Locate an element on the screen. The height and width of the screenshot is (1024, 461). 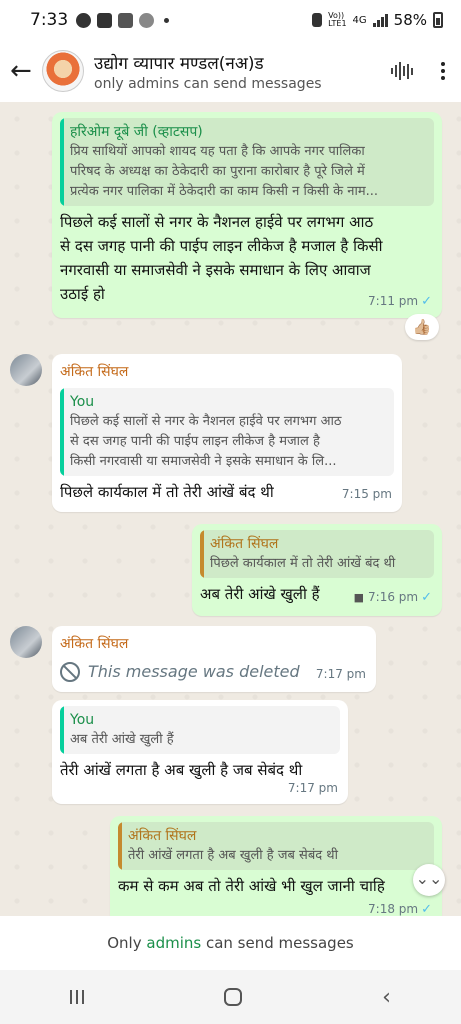
battery-percent: 58% is located at coordinates (410, 20).